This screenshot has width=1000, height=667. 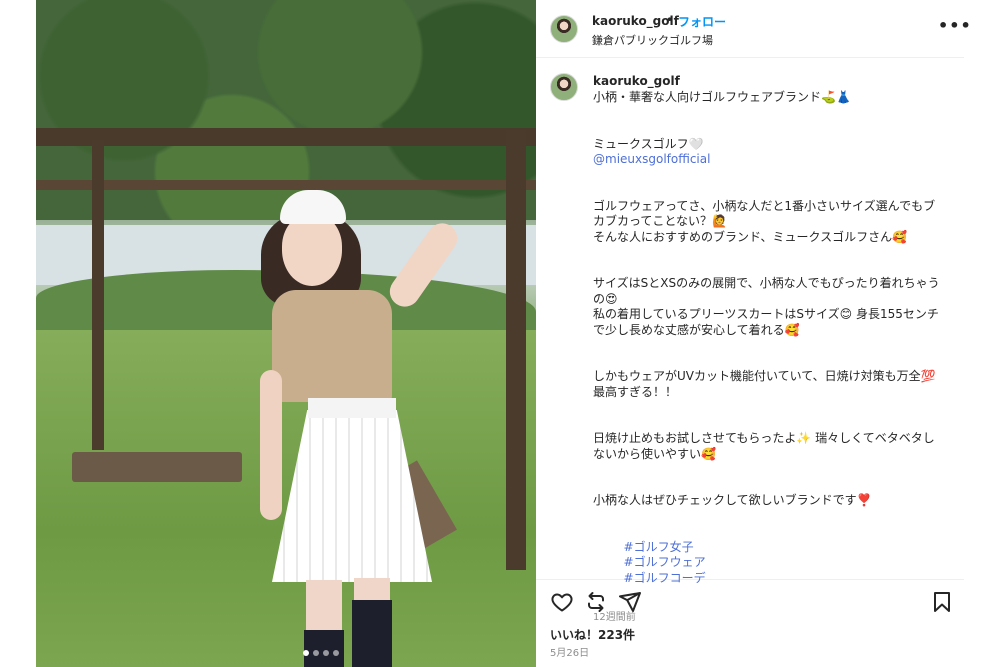 What do you see at coordinates (764, 438) in the screenshot?
I see `caption-line: 日焼け止めもお試しさせてもらったよ✨ 瑞々しくてベタベタし` at bounding box center [764, 438].